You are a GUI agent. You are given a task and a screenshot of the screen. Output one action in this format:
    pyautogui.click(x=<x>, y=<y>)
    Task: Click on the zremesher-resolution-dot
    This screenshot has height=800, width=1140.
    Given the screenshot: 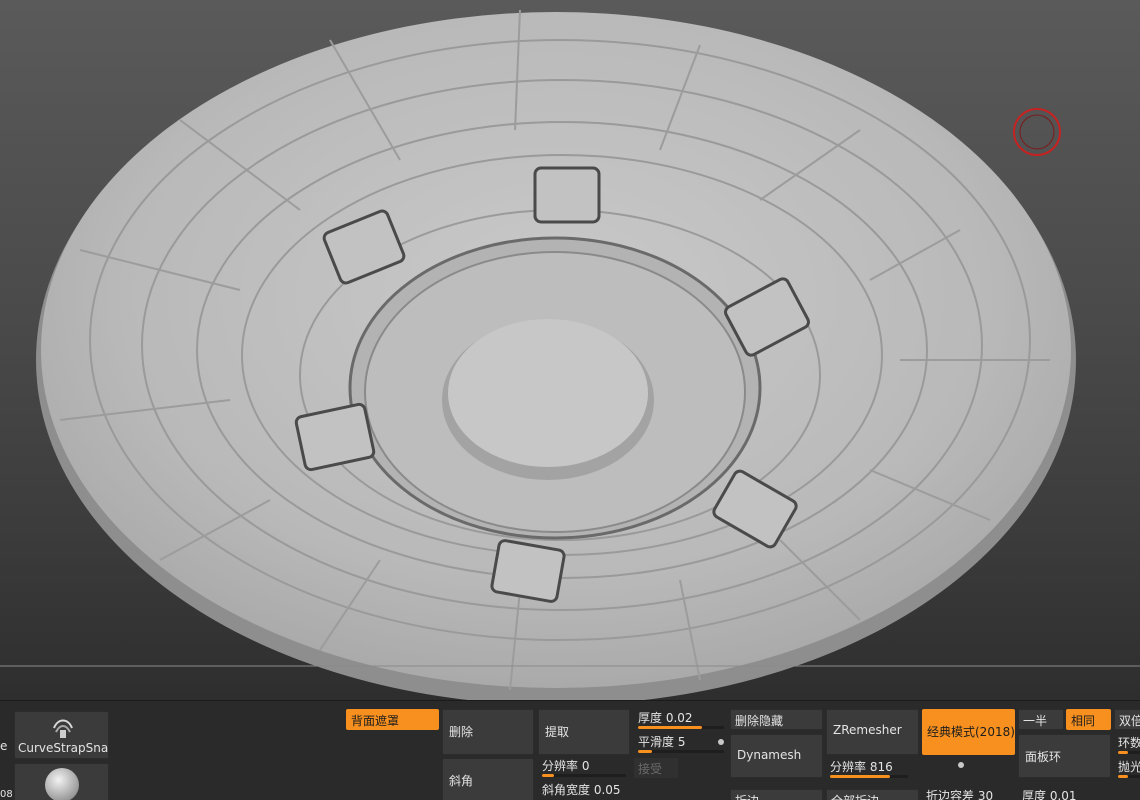 What is the action you would take?
    pyautogui.click(x=961, y=765)
    